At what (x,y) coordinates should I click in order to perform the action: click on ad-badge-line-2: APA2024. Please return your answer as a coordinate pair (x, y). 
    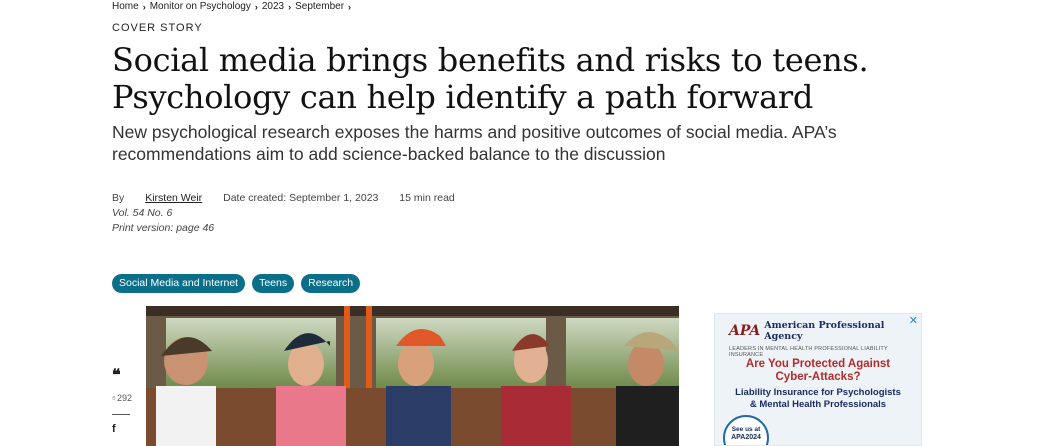
    Looking at the image, I should click on (746, 437).